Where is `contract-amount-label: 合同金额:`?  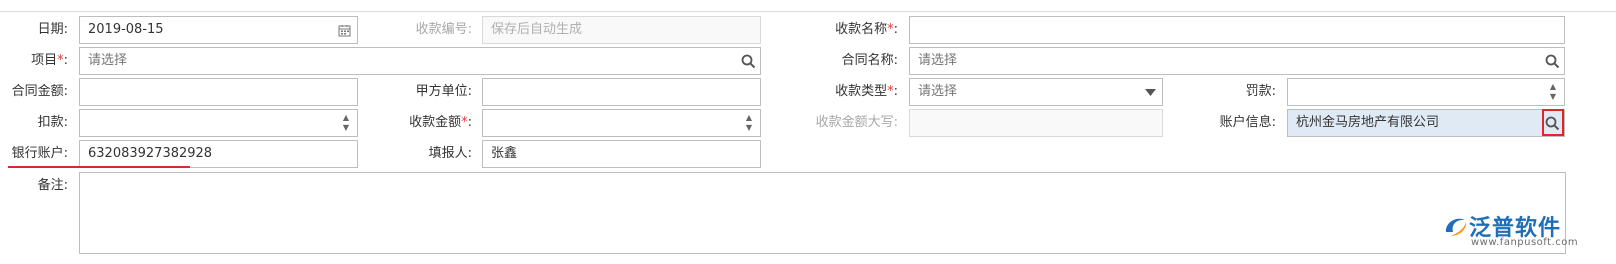 contract-amount-label: 合同金额: is located at coordinates (39, 91).